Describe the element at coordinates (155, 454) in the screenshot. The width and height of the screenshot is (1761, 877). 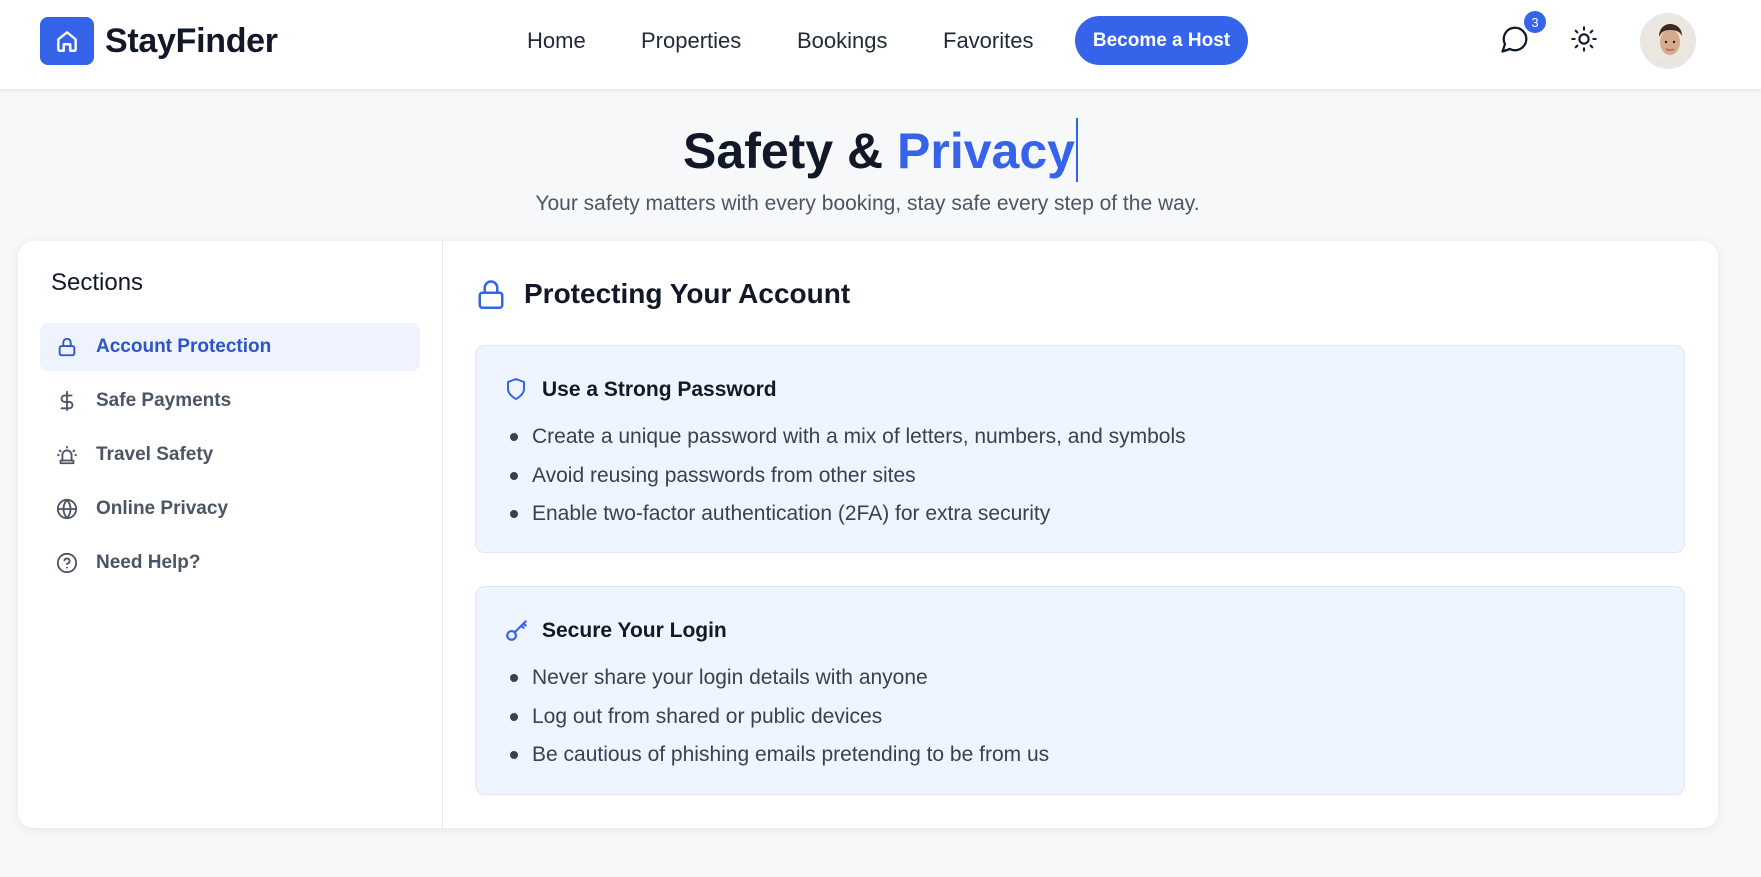
I see `sidebar-item-label: Travel Safety` at that location.